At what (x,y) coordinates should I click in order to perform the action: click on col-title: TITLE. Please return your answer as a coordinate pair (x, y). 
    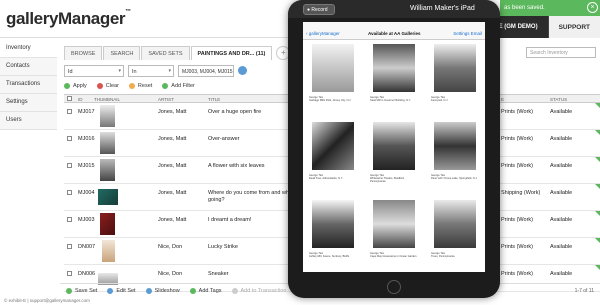
    Looking at the image, I should click on (214, 99).